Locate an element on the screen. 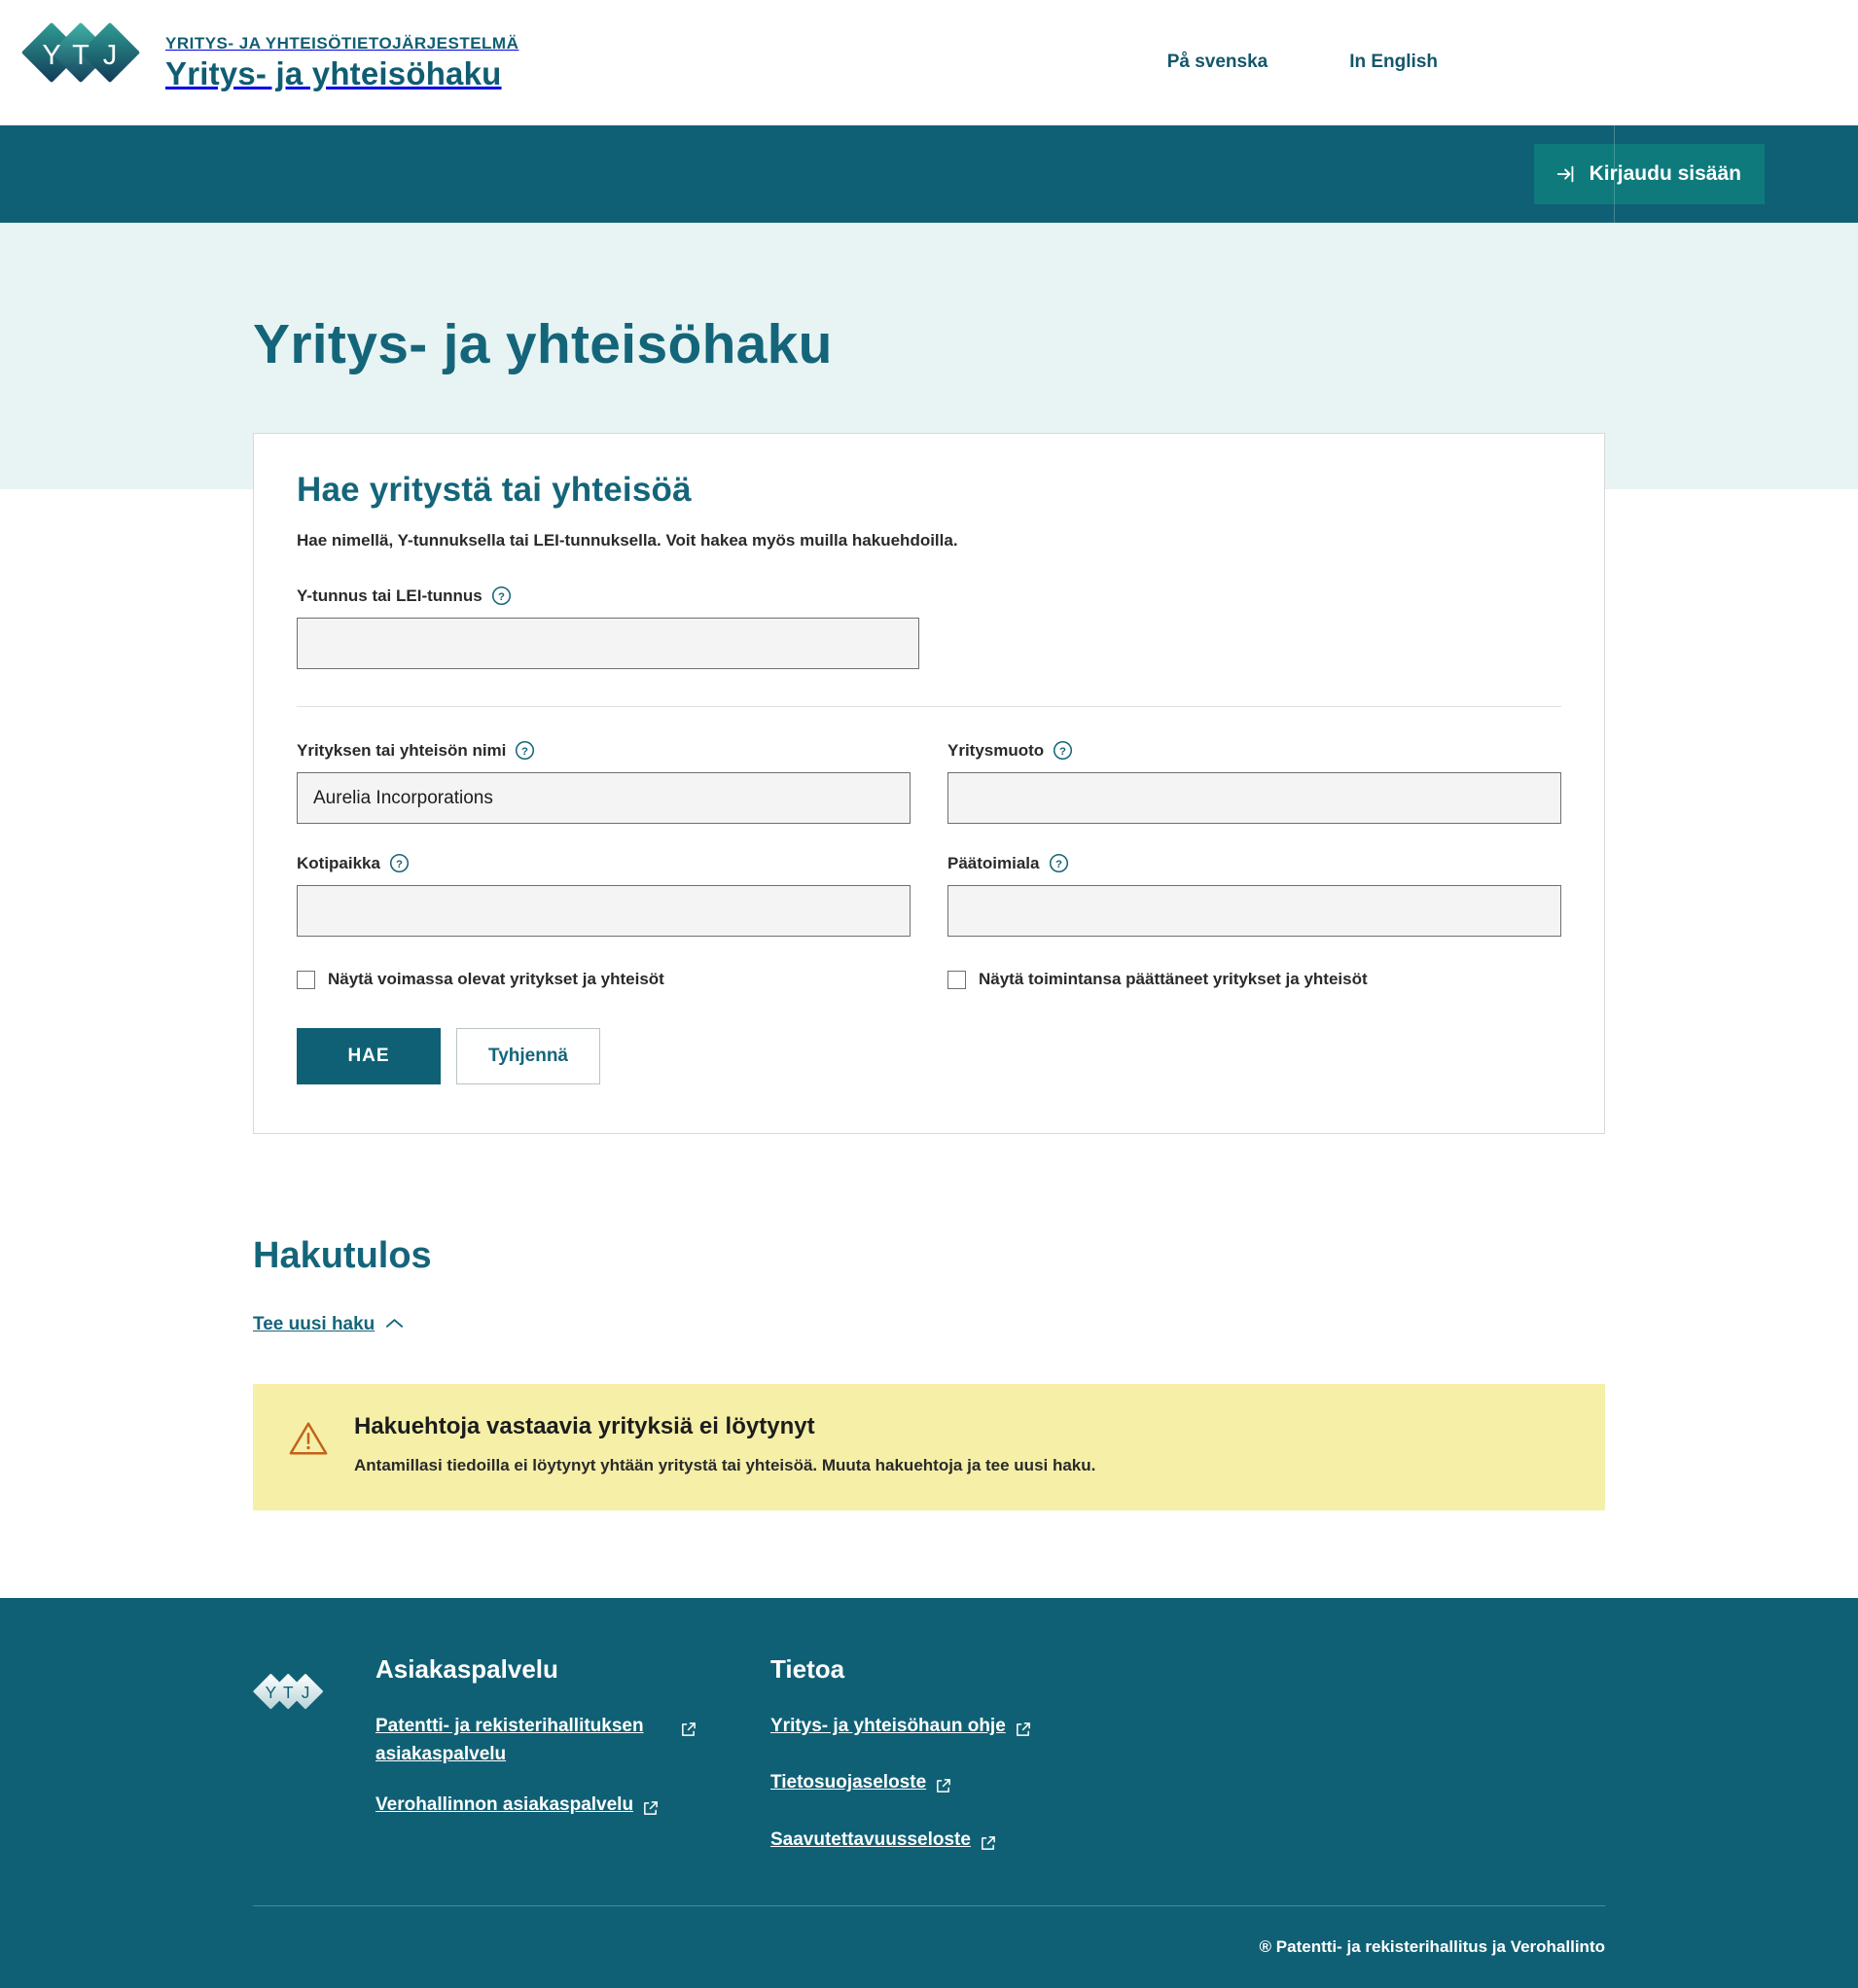 The height and width of the screenshot is (1988, 1858). search-input-company-form is located at coordinates (1254, 798).